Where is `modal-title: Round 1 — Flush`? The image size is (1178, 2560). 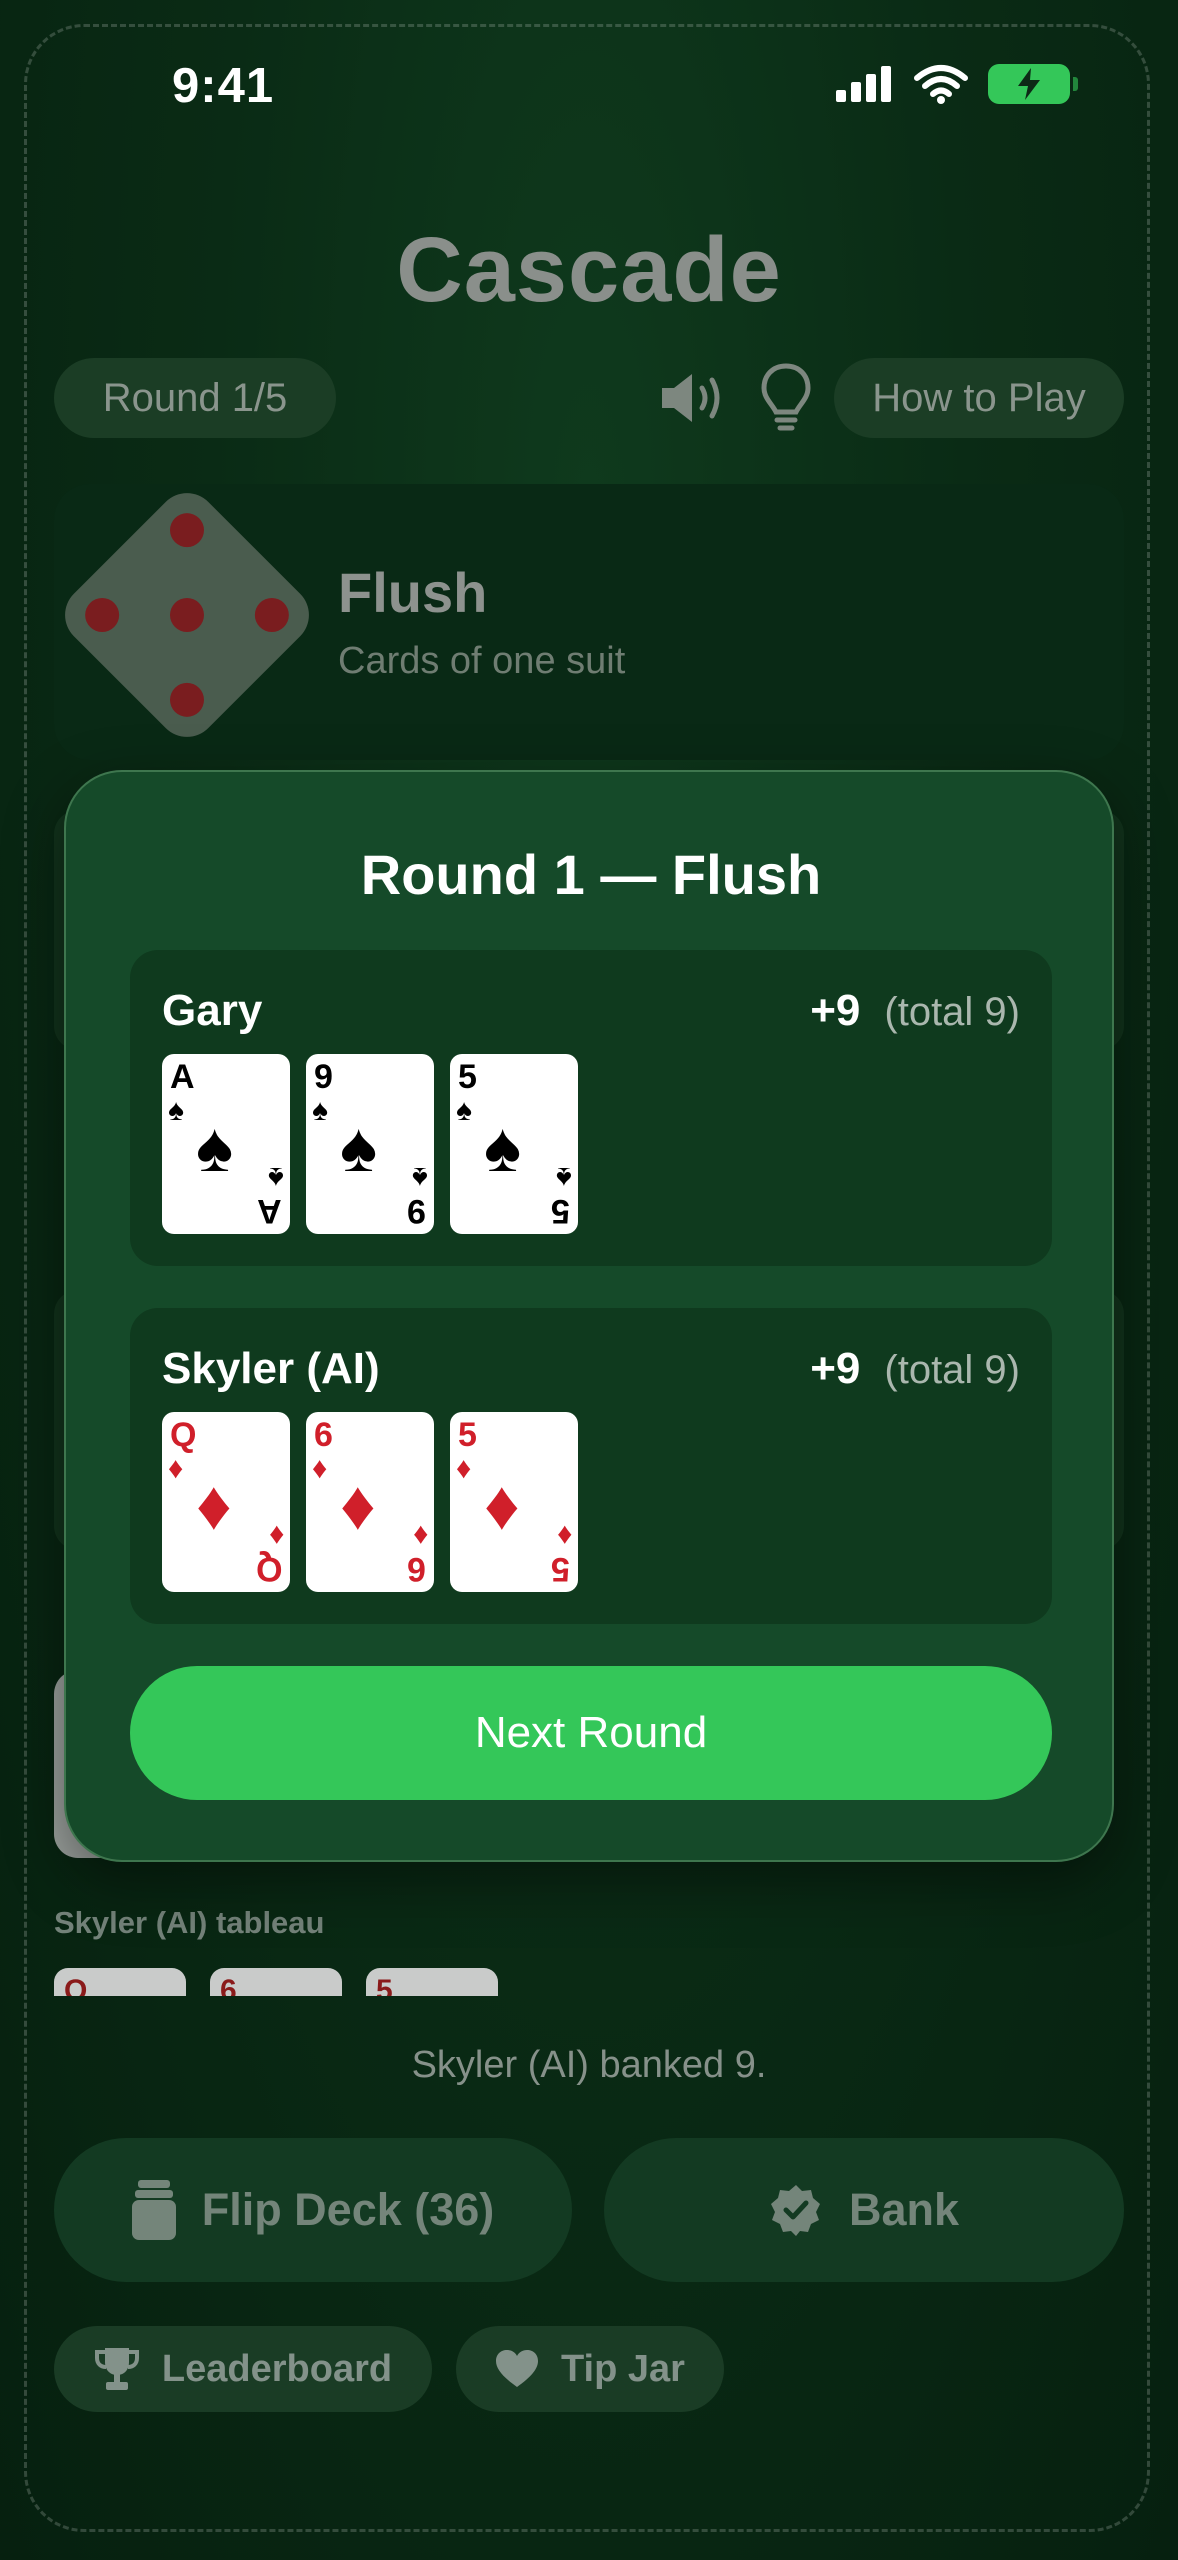
modal-title: Round 1 — Flush is located at coordinates (591, 874).